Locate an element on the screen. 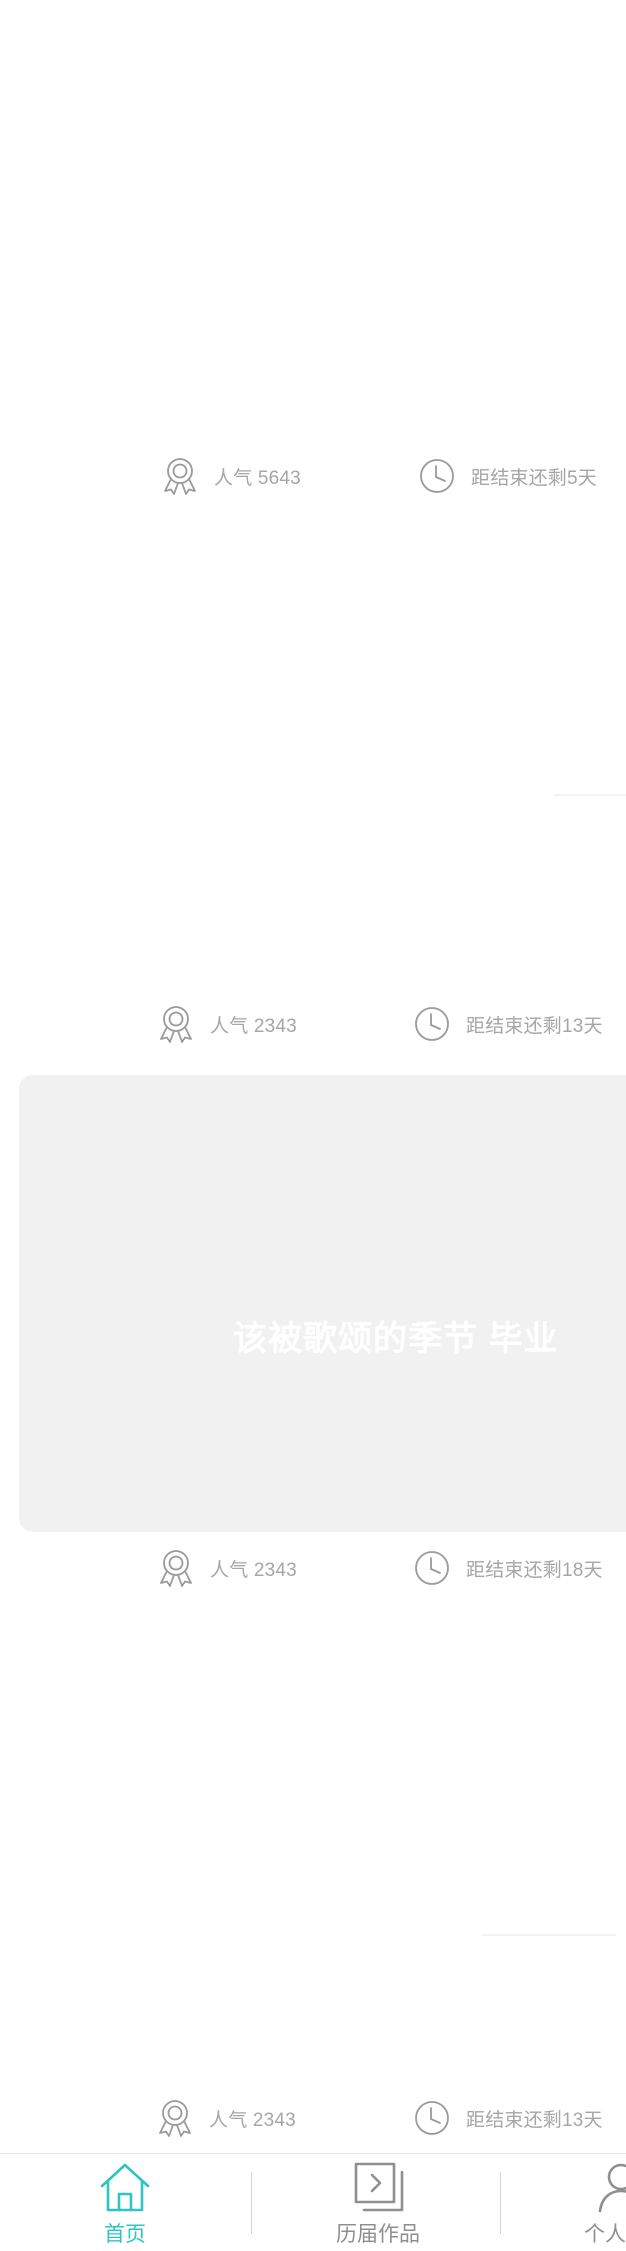 The height and width of the screenshot is (2251, 626). remaining-stat: 距结束还剩5天 is located at coordinates (507, 476).